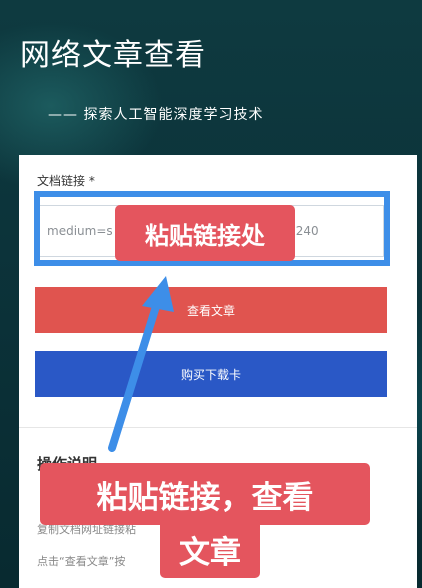 This screenshot has height=588, width=422. What do you see at coordinates (218, 427) in the screenshot?
I see `divider` at bounding box center [218, 427].